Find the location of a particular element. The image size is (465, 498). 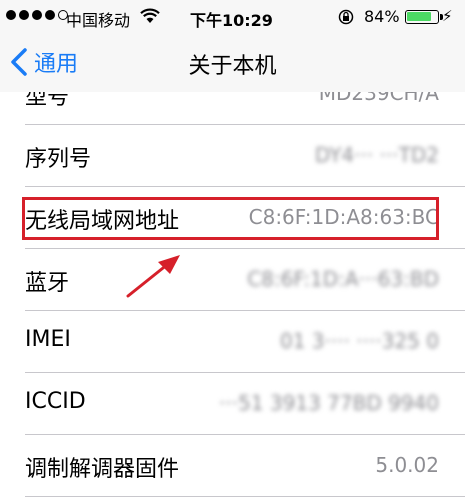

signal-strength-icon is located at coordinates (37, 15).